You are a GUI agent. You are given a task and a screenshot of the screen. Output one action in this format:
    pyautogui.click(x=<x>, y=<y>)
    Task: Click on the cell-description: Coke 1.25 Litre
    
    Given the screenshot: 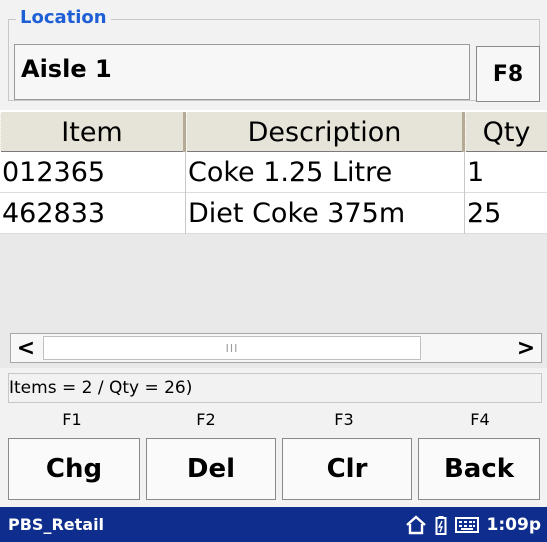 What is the action you would take?
    pyautogui.click(x=325, y=172)
    